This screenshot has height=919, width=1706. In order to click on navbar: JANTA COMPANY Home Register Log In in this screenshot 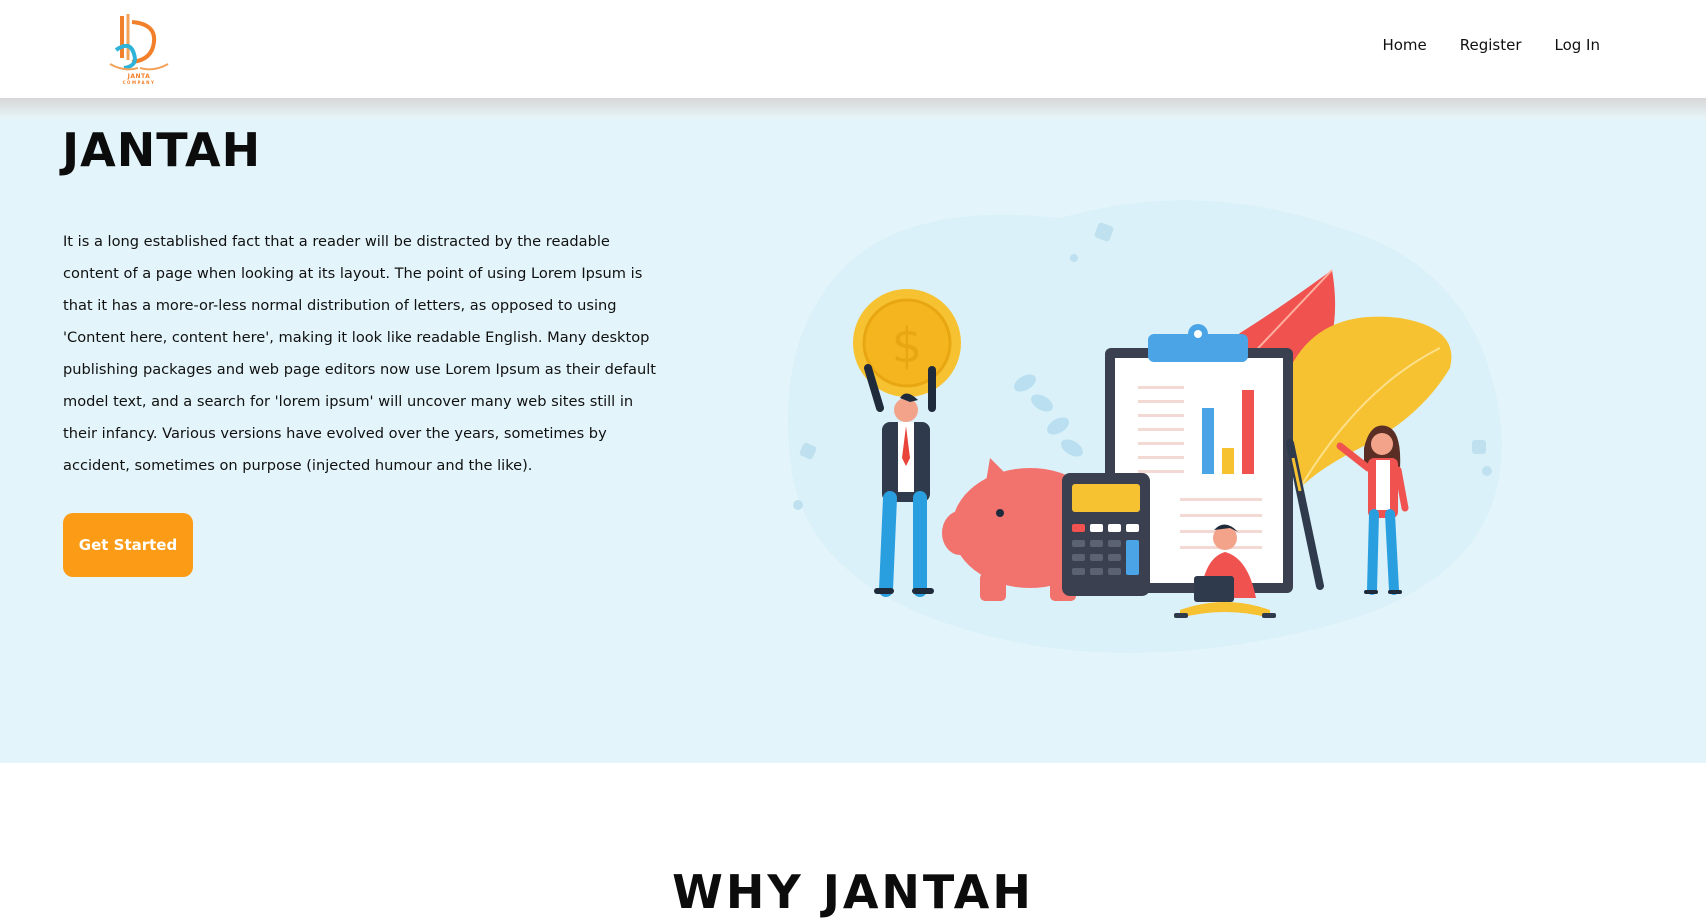, I will do `click(853, 49)`.